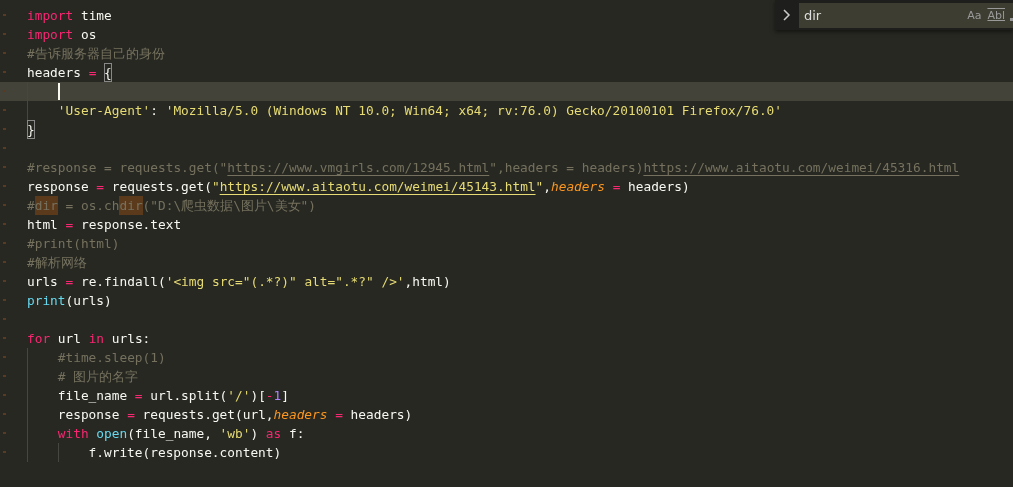 This screenshot has width=1013, height=487. I want to click on text-cursor, so click(58, 91).